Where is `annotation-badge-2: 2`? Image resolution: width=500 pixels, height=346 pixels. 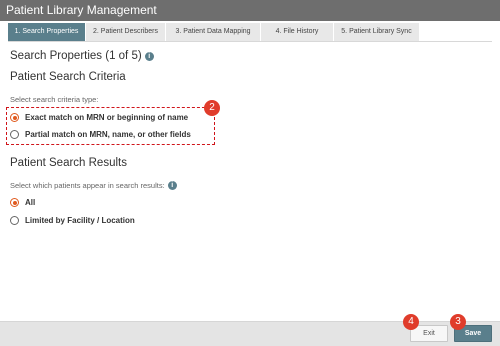 annotation-badge-2: 2 is located at coordinates (212, 108).